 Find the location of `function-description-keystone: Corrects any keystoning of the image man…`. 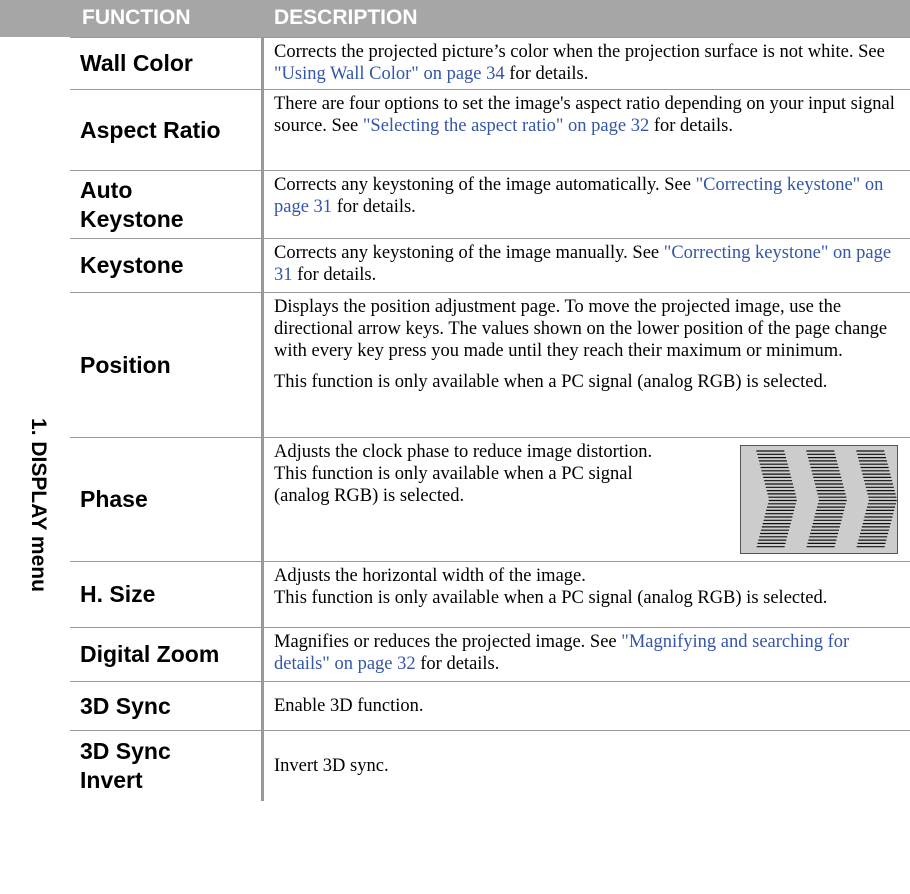

function-description-keystone: Corrects any keystoning of the image man… is located at coordinates (585, 266).